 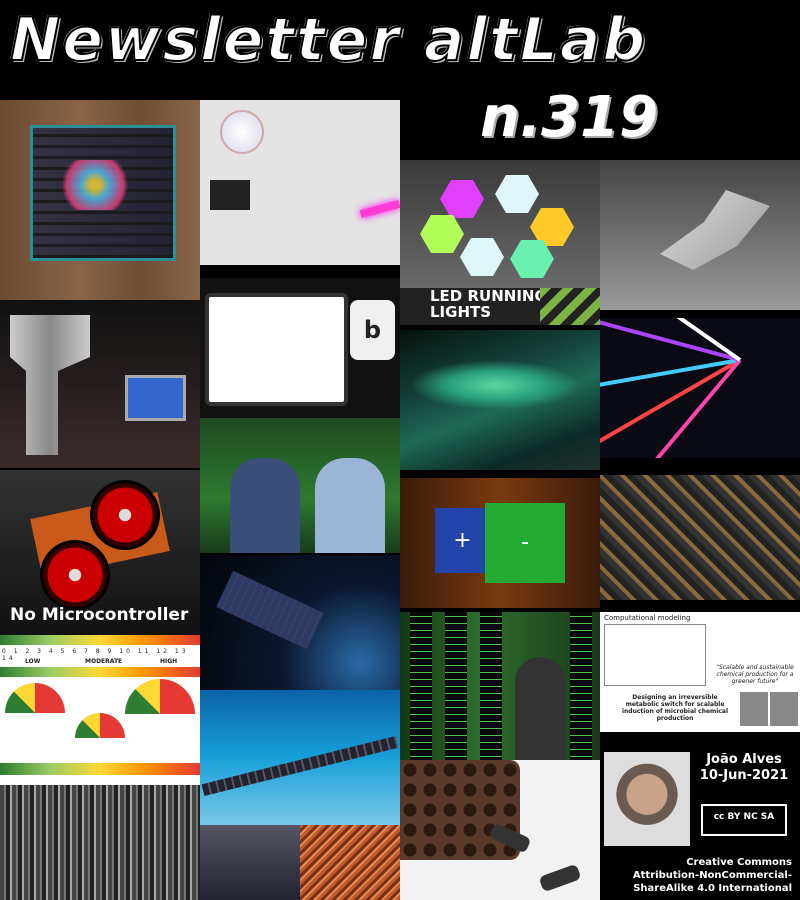 What do you see at coordinates (100, 384) in the screenshot?
I see `microscope-image` at bounding box center [100, 384].